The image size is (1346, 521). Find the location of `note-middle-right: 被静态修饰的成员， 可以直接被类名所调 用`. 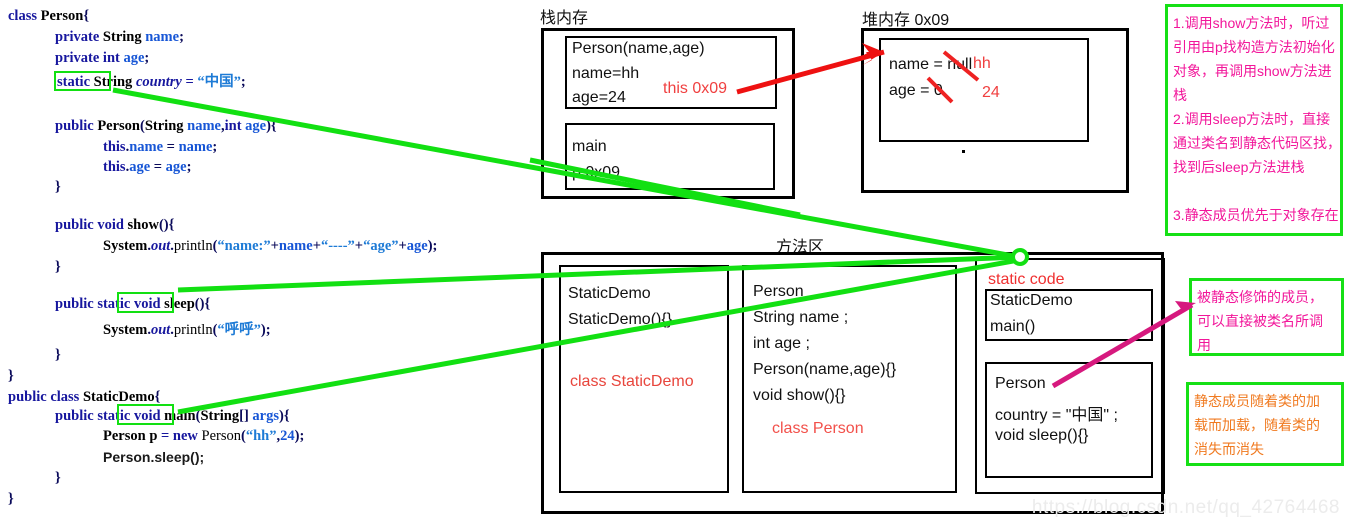

note-middle-right: 被静态修饰的成员， 可以直接被类名所调 用 is located at coordinates (1266, 317).